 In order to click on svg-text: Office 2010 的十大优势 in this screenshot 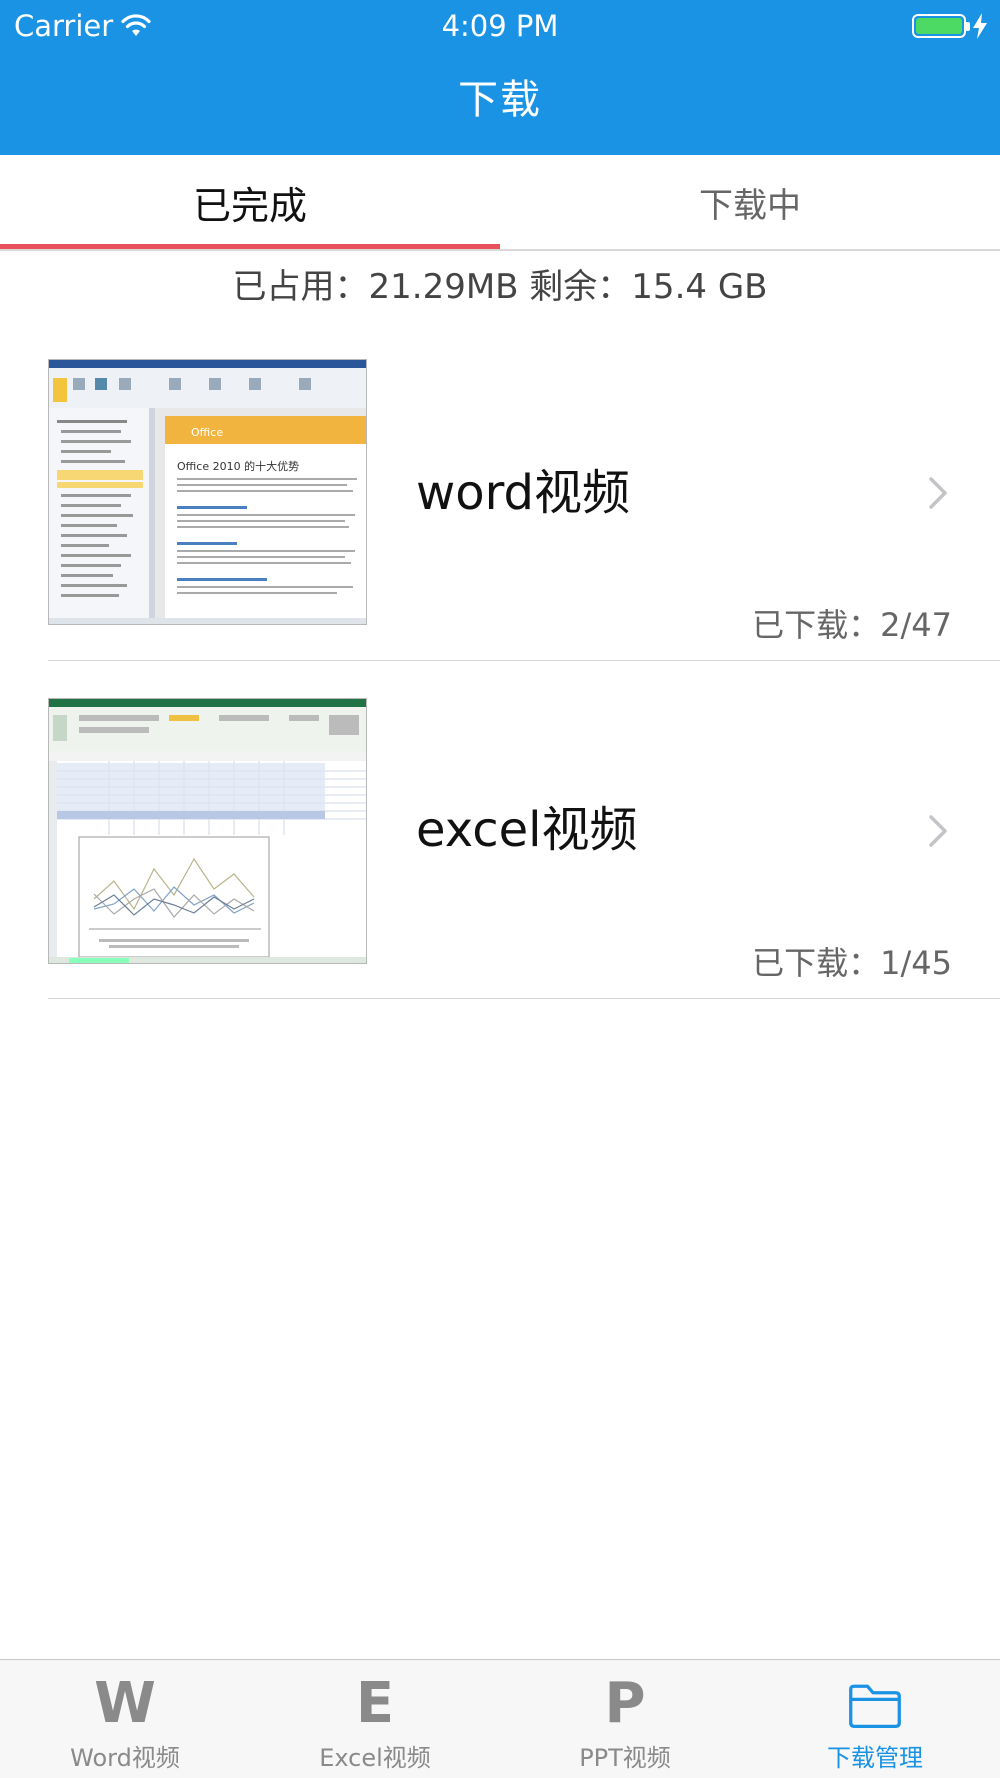, I will do `click(238, 466)`.